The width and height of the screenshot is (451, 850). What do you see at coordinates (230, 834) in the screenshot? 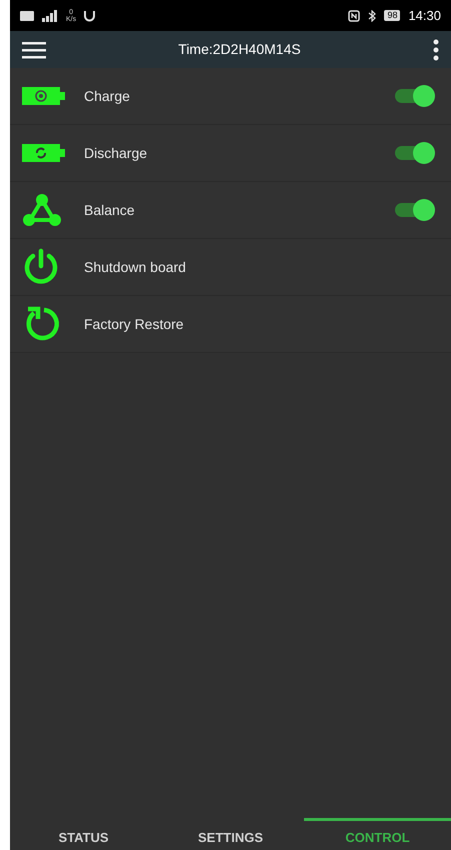
I see `tab: SETTINGS` at bounding box center [230, 834].